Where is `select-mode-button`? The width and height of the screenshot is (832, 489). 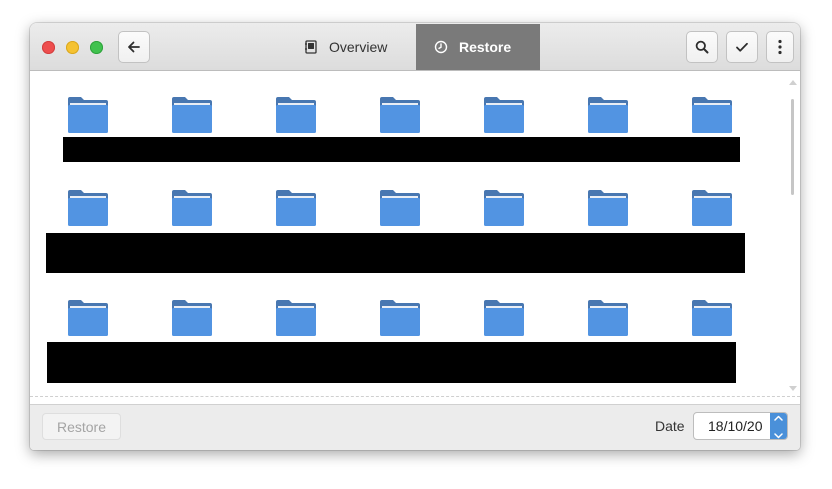 select-mode-button is located at coordinates (742, 47).